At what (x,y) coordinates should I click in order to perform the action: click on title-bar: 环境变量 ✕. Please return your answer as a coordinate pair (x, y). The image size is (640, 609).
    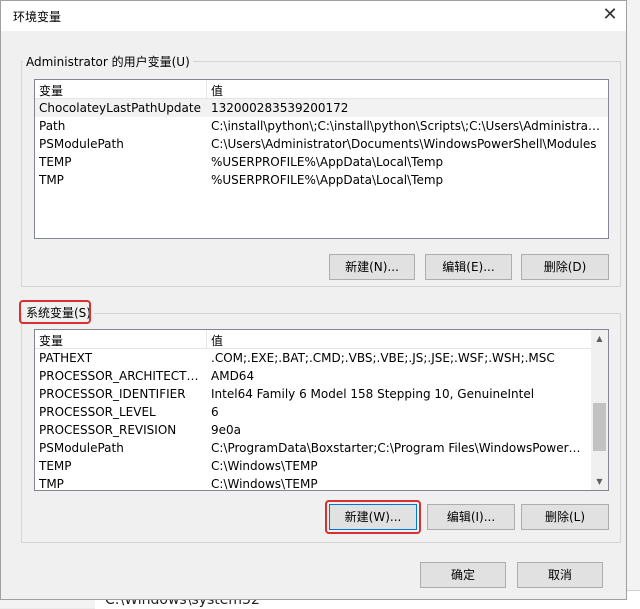
    Looking at the image, I should click on (313, 16).